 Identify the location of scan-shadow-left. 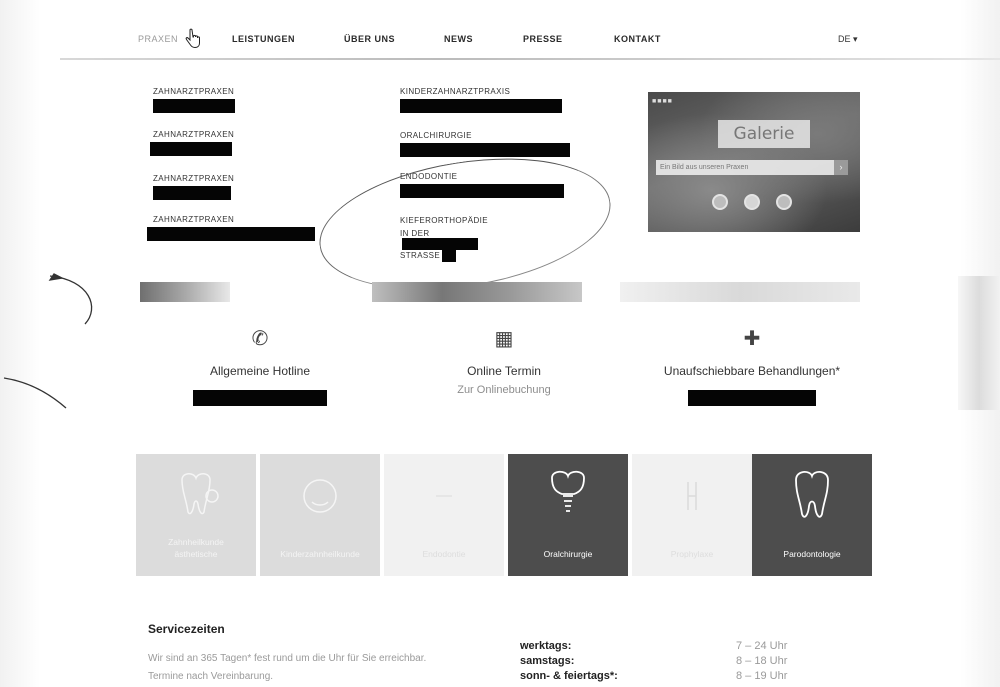
(20, 343).